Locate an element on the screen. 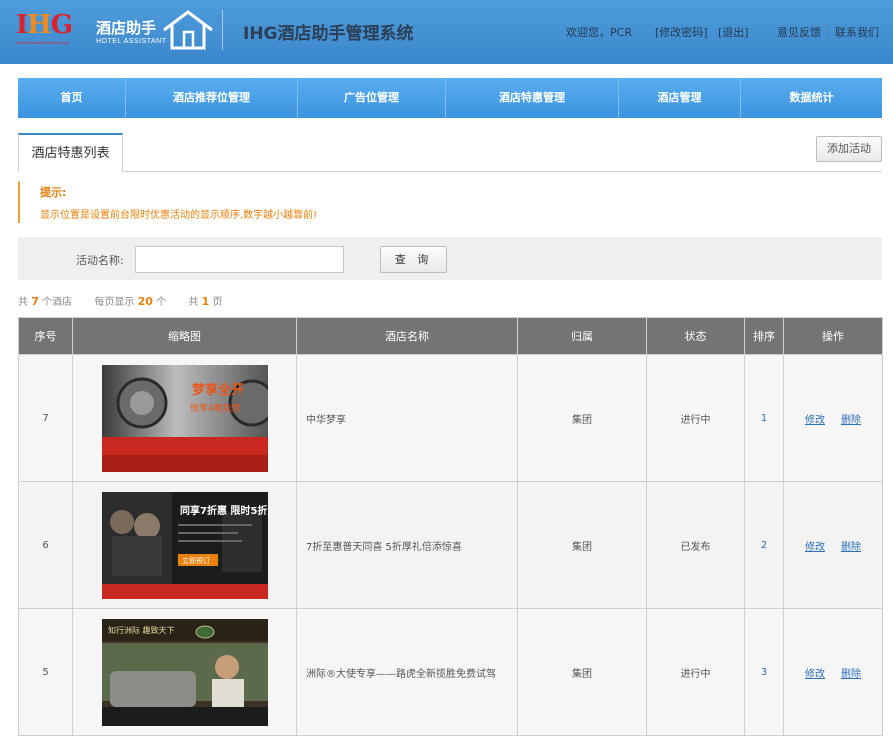 The width and height of the screenshot is (893, 736). pagination-summary: 共 7 个酒店 每页显示 20 个 共 1 页 is located at coordinates (120, 300).